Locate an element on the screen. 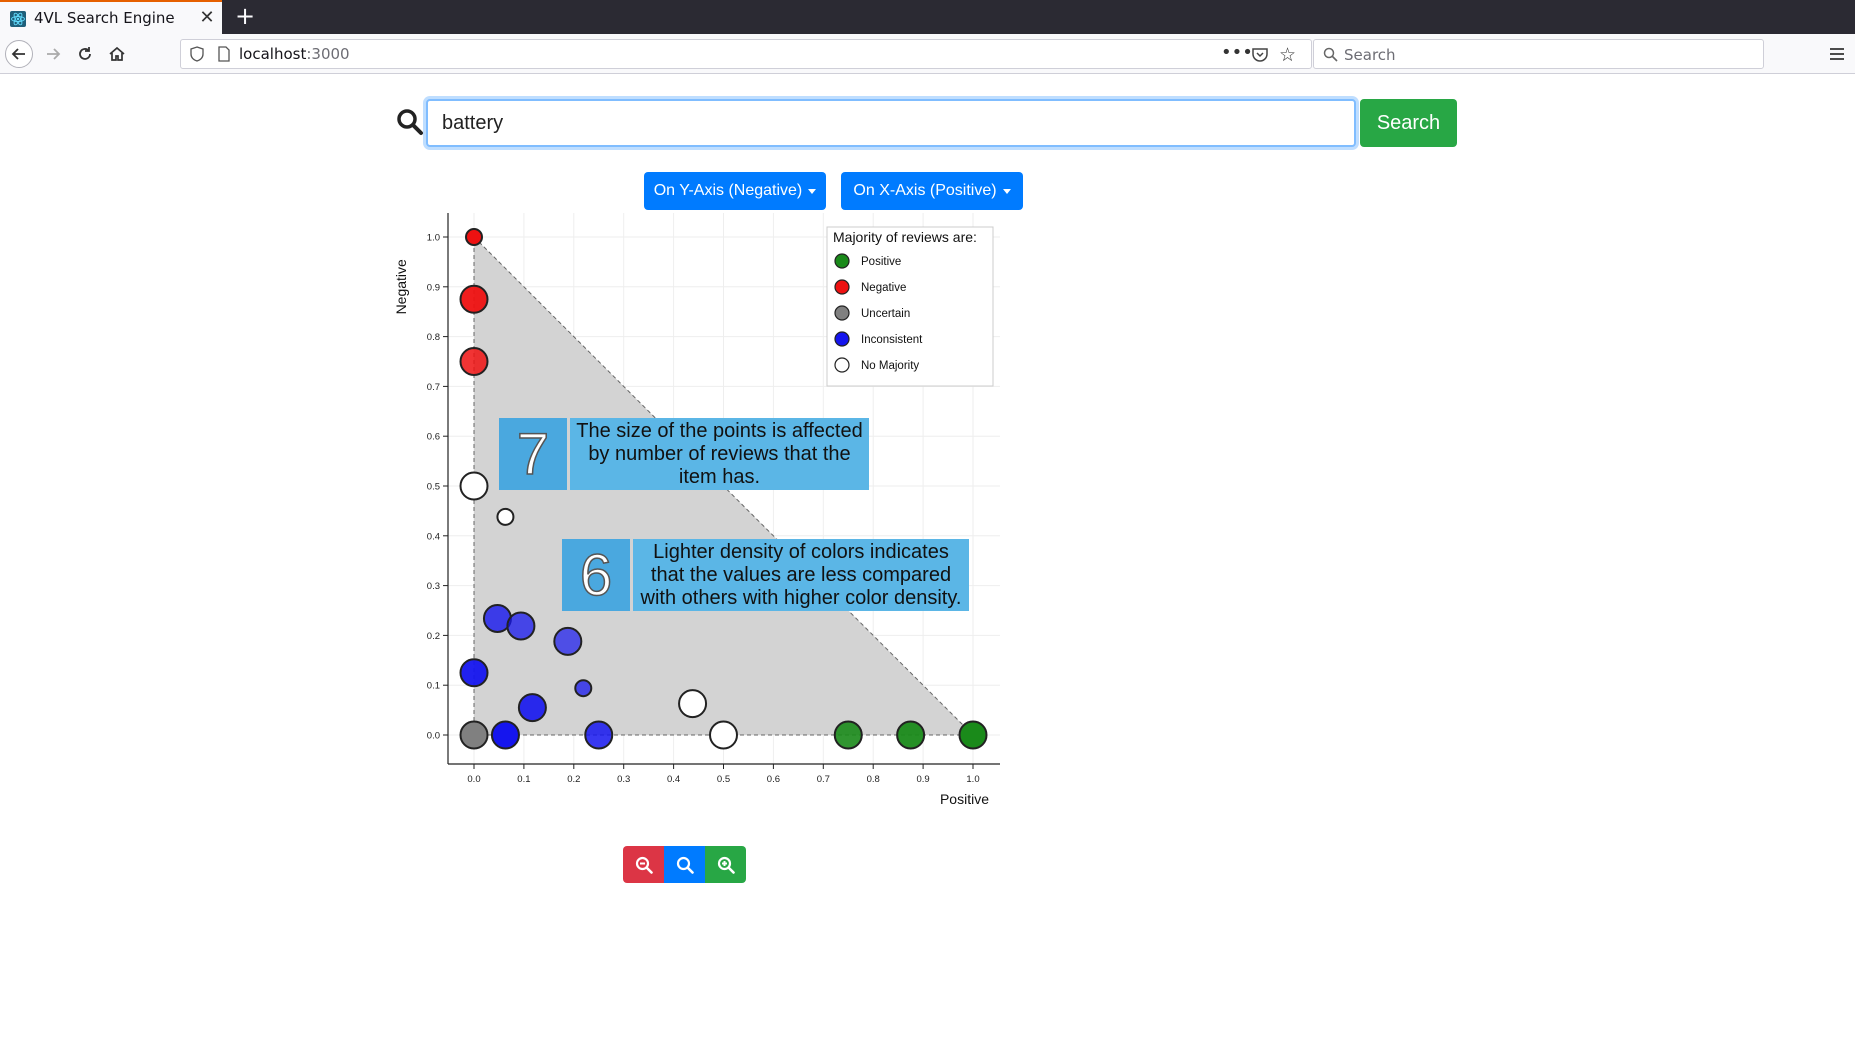  legend-item-label: Negative is located at coordinates (883, 288).